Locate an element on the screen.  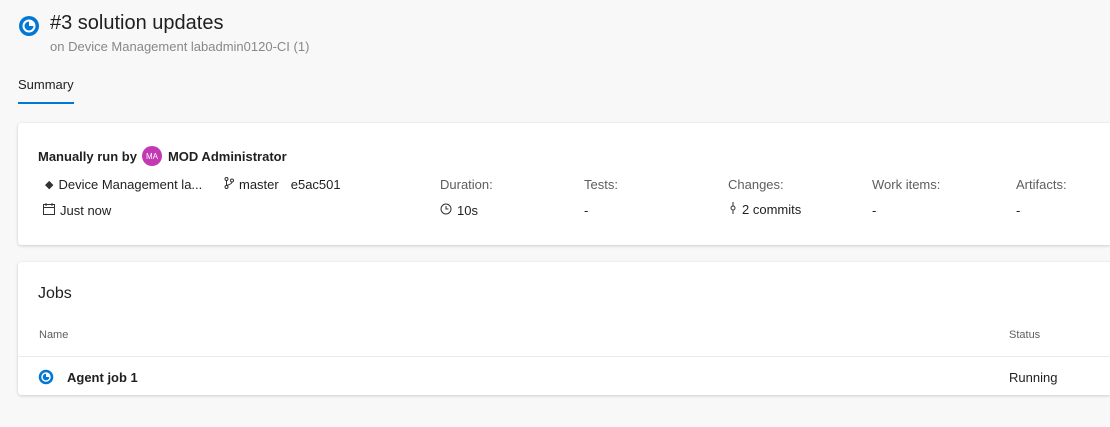
commit-id: e5ac501 is located at coordinates (316, 184).